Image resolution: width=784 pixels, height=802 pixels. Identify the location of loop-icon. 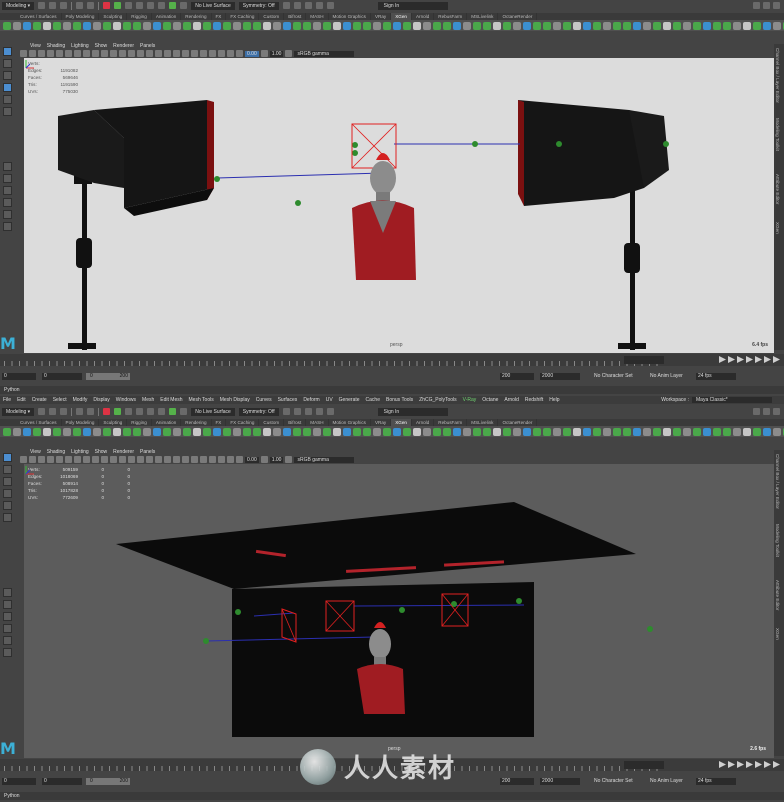
(776, 359).